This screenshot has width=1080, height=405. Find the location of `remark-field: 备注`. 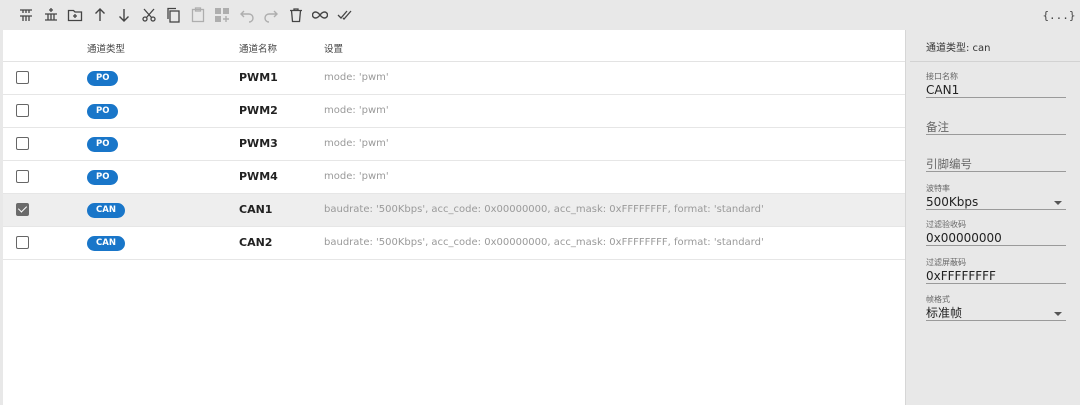

remark-field: 备注 is located at coordinates (996, 127).